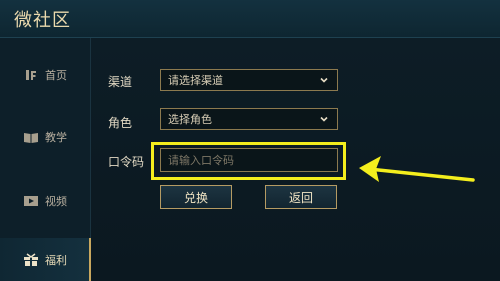  Describe the element at coordinates (56, 75) in the screenshot. I see `sidebar-item-label: 首页` at that location.